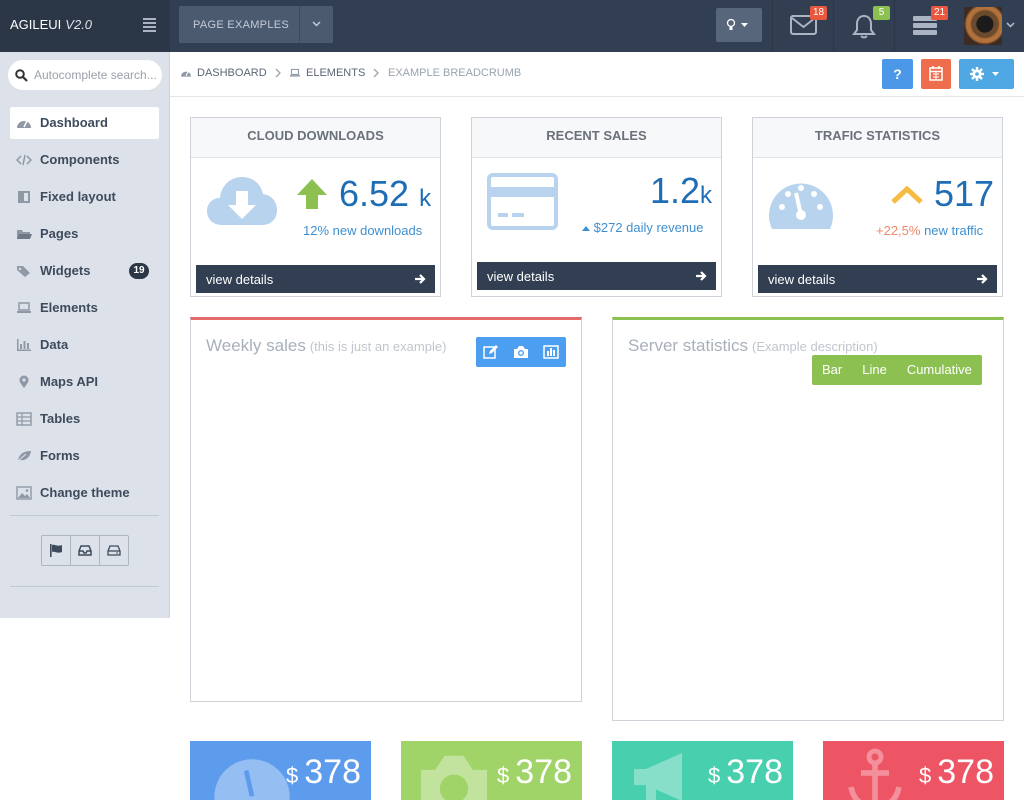  Describe the element at coordinates (74, 122) in the screenshot. I see `sidebar-item-label: Dashboard` at that location.